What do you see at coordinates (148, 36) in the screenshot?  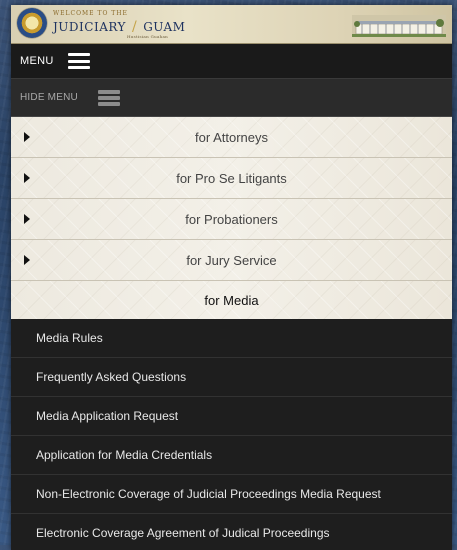 I see `site-subtitle: Hustisian Guahan` at bounding box center [148, 36].